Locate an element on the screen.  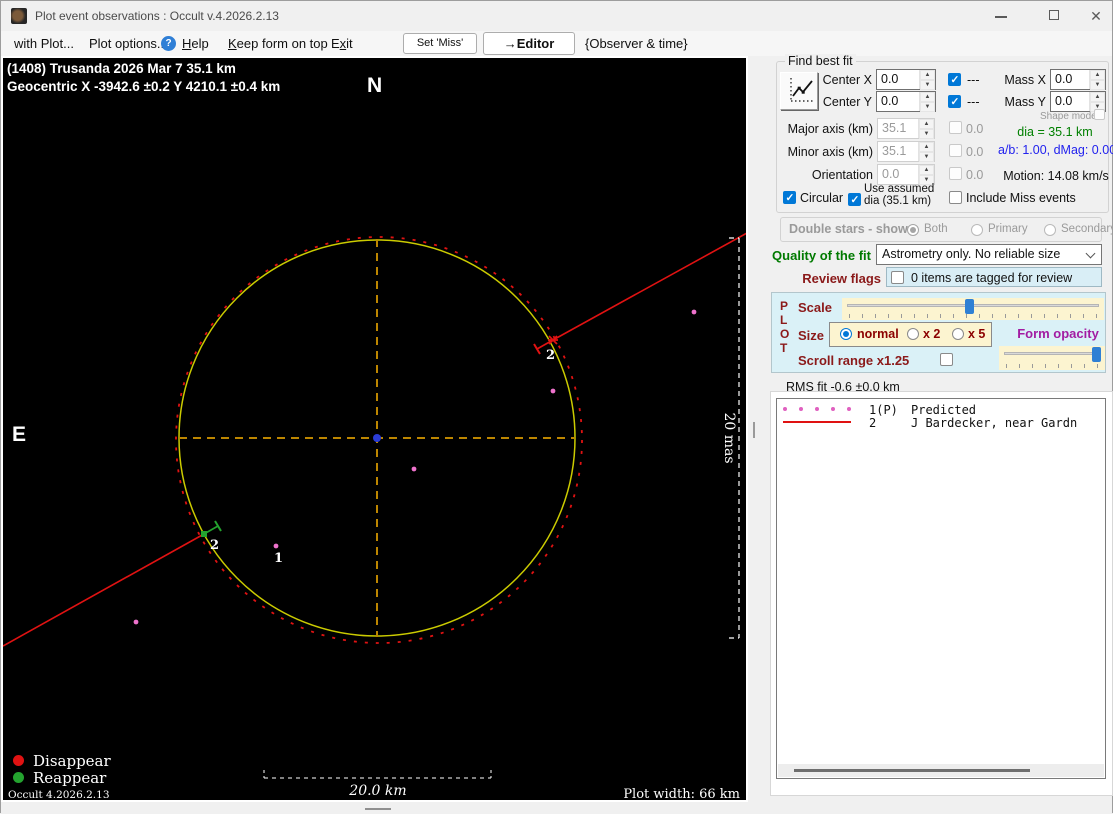
circular-label: Circular is located at coordinates (822, 198).